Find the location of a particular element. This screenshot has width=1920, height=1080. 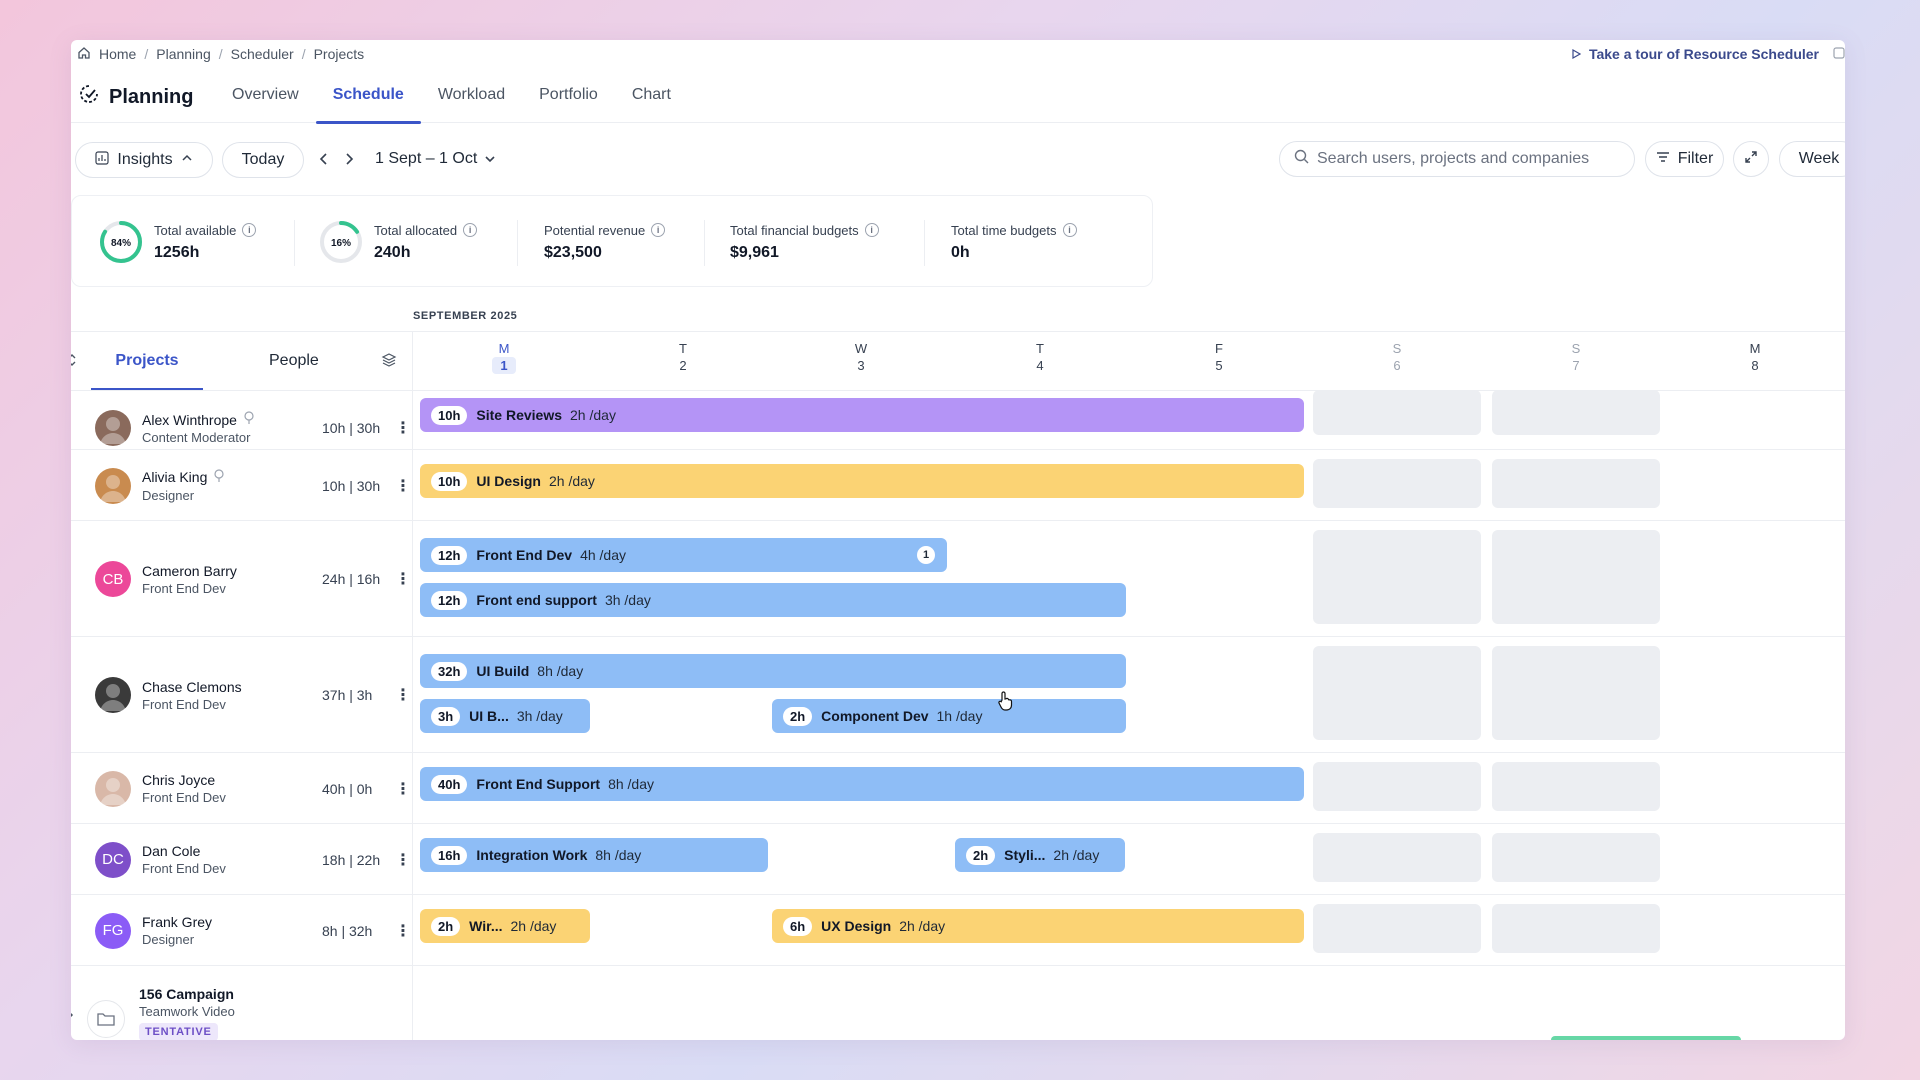

allocation-name: Front End Support is located at coordinates (538, 784).